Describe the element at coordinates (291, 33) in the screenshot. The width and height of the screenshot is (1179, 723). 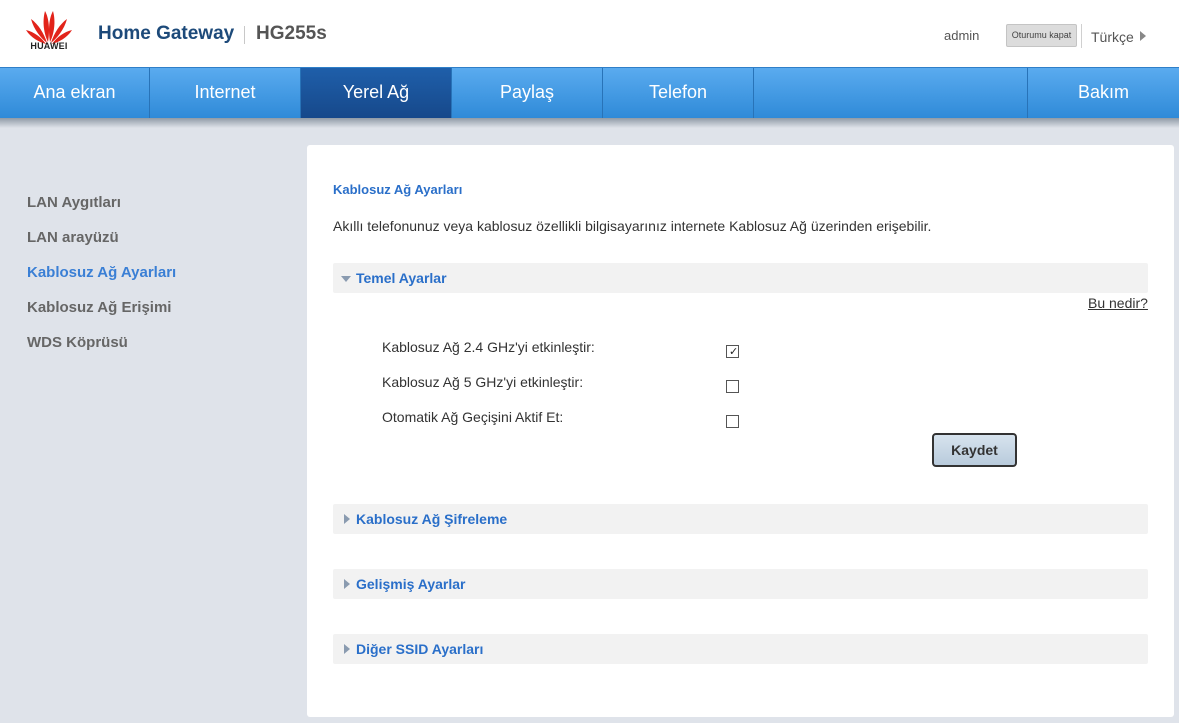
I see `model-name: HG255s` at that location.